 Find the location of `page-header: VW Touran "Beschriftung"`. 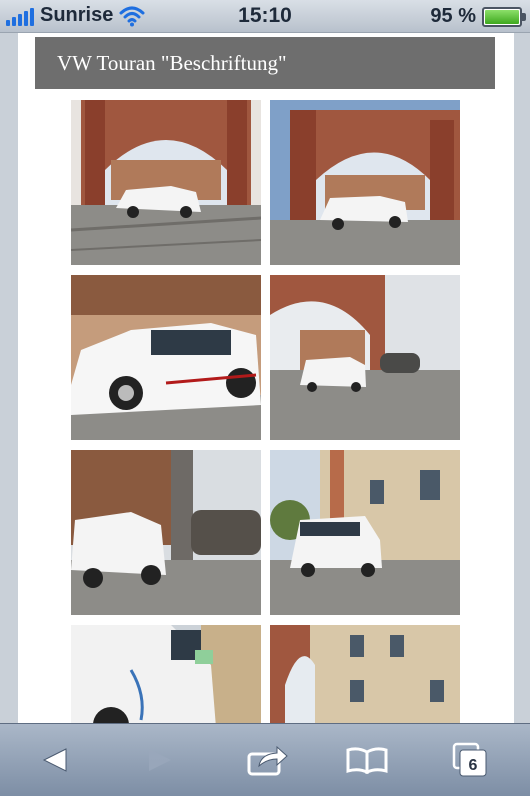

page-header: VW Touran "Beschriftung" is located at coordinates (265, 63).